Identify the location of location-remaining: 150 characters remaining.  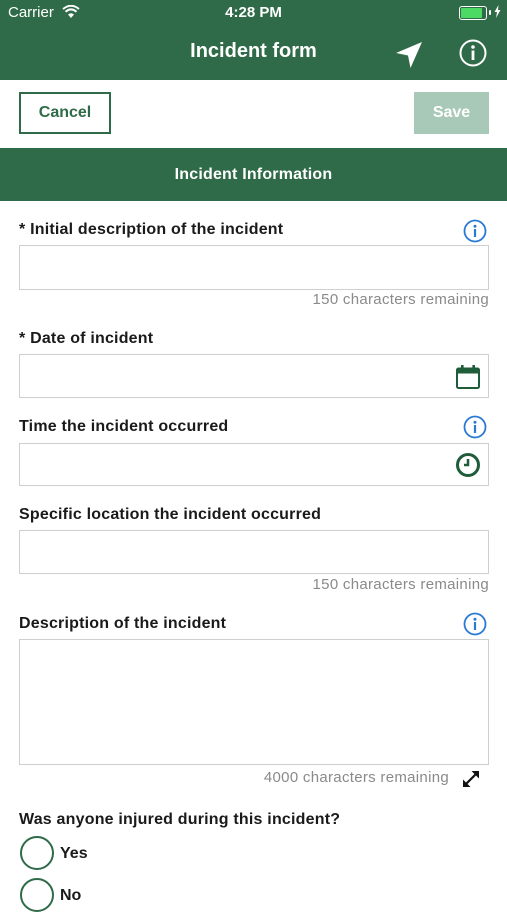
(400, 584).